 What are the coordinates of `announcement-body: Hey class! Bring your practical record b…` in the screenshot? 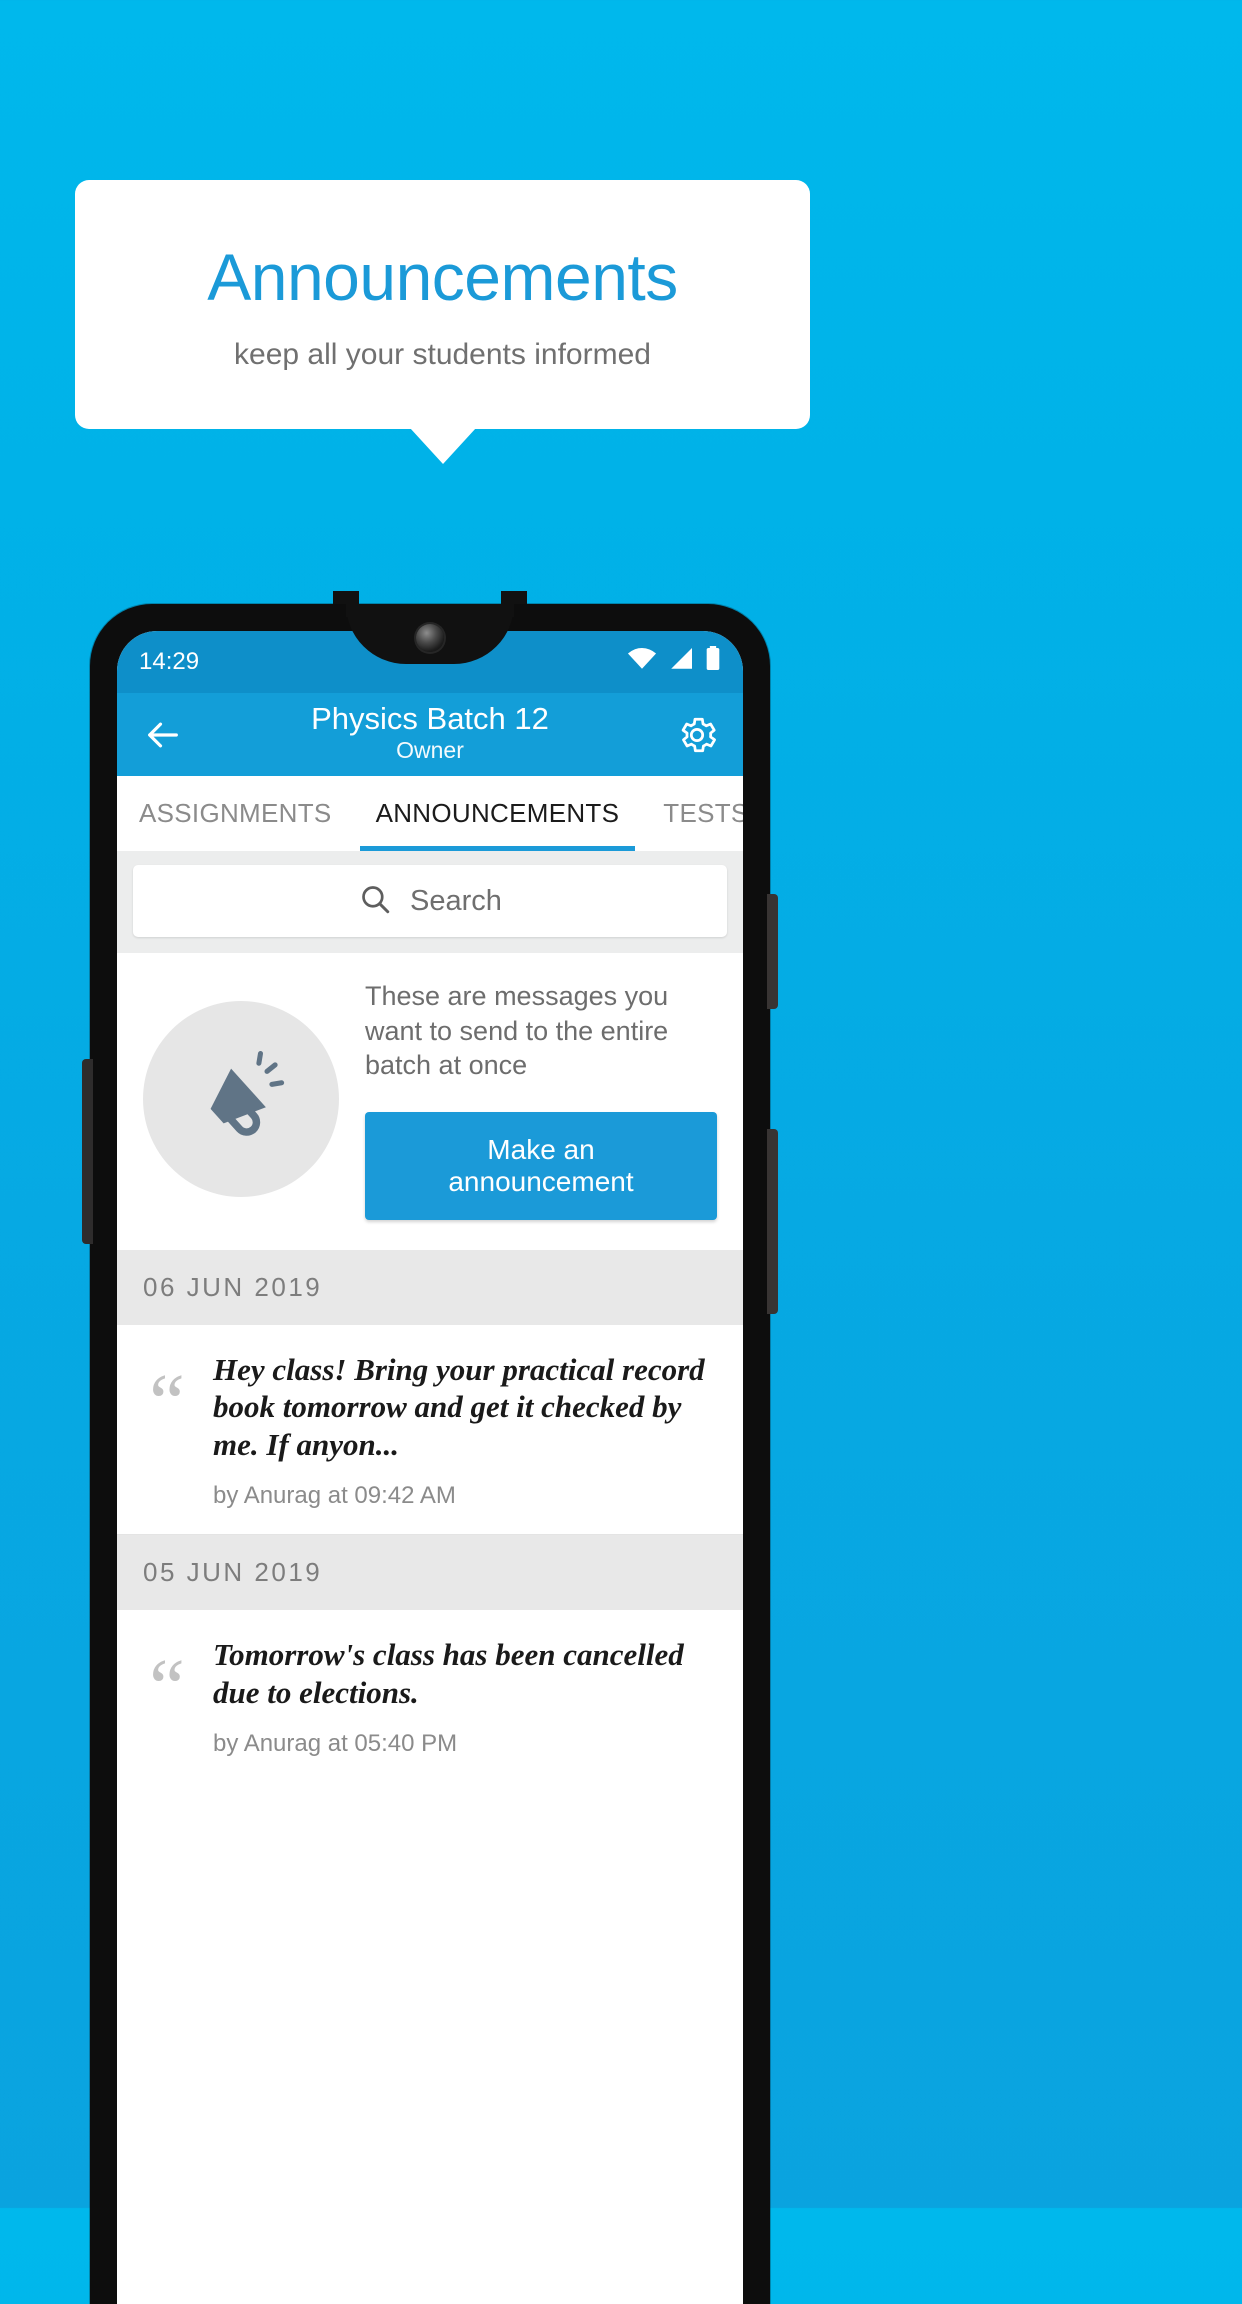 It's located at (469, 1430).